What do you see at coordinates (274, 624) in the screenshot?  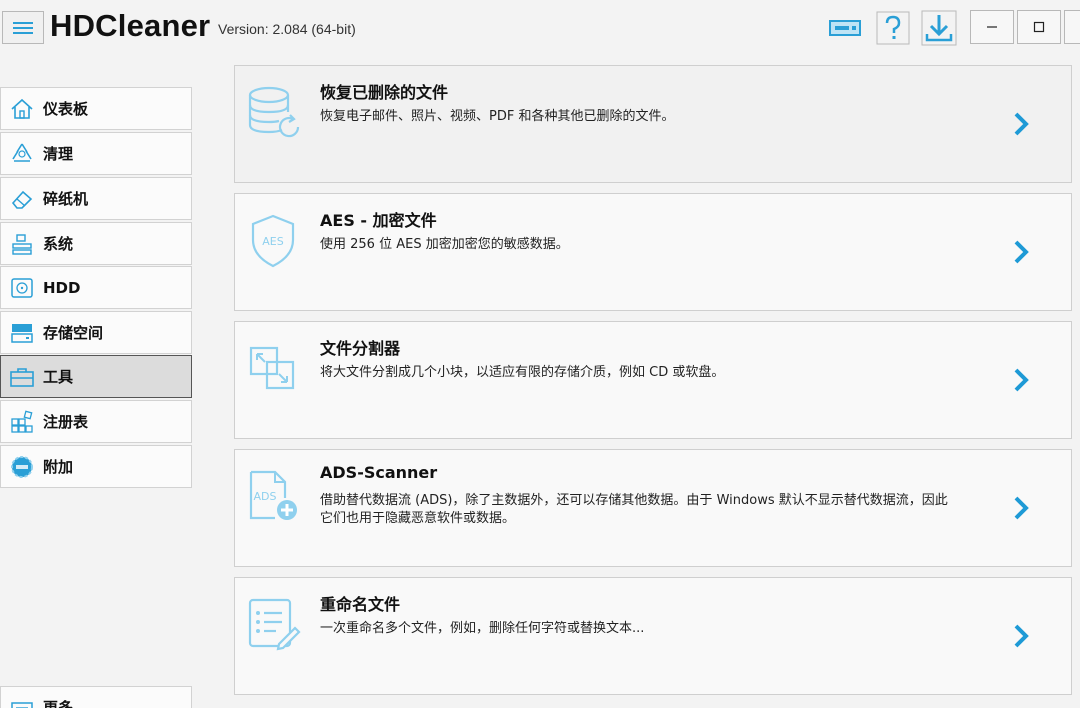 I see `rename-list-icon` at bounding box center [274, 624].